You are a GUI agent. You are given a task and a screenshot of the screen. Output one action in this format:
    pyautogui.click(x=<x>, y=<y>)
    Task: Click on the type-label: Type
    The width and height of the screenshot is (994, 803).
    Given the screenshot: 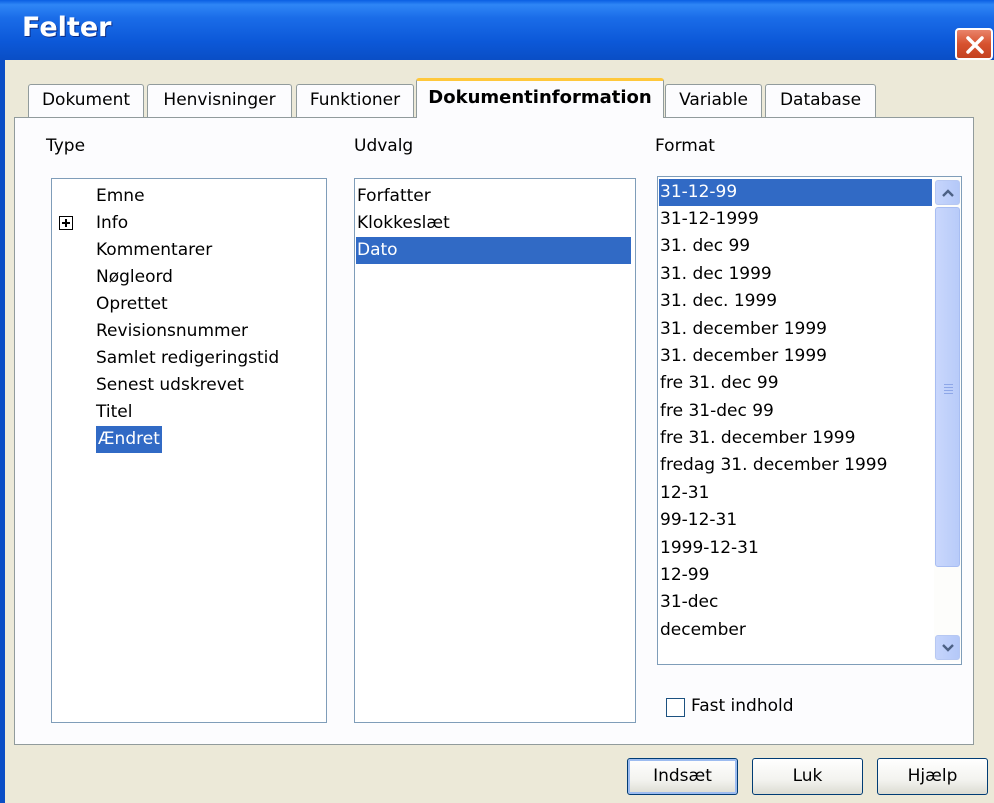 What is the action you would take?
    pyautogui.click(x=66, y=146)
    